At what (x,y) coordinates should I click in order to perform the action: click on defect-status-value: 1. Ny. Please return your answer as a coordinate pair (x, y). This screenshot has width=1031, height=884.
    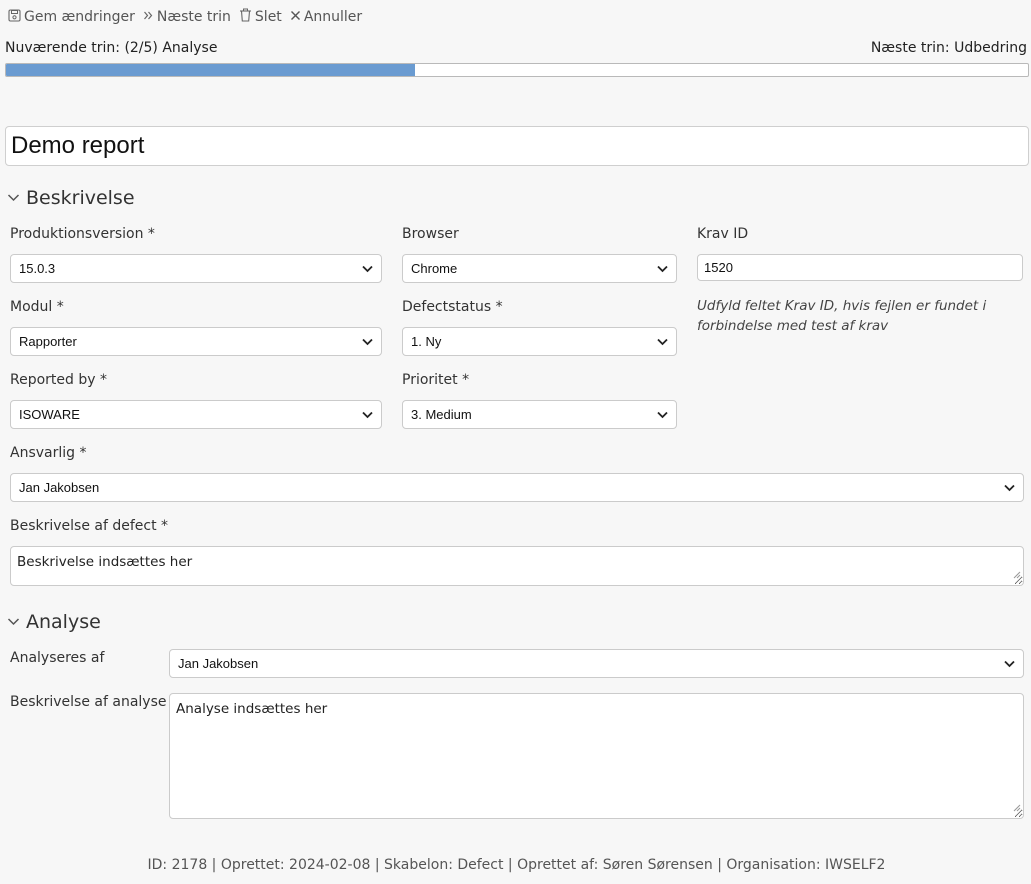
    Looking at the image, I should click on (426, 341).